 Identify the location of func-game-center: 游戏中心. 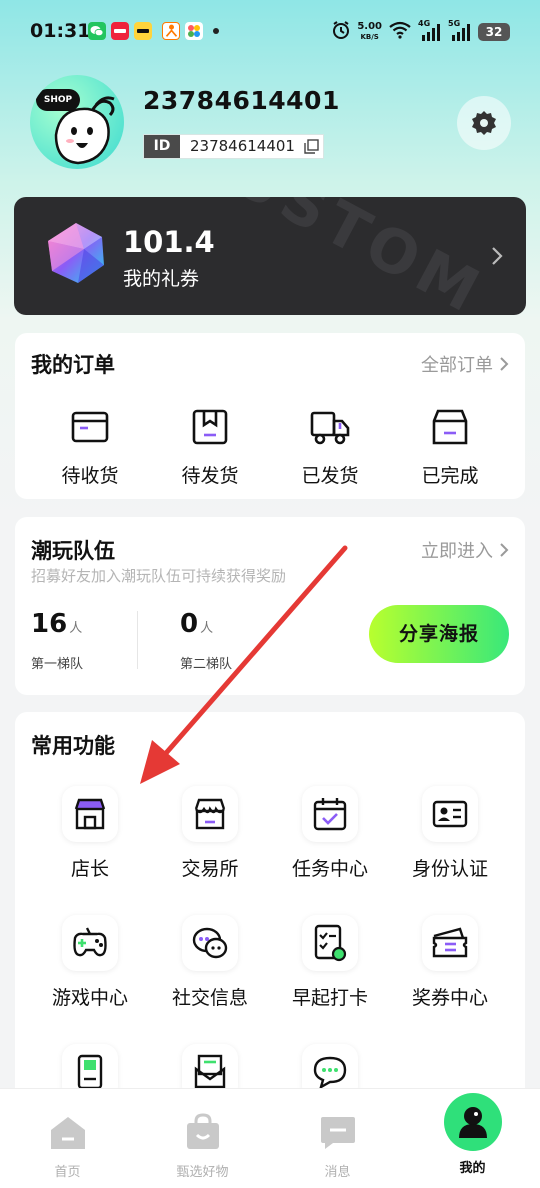
(90, 962).